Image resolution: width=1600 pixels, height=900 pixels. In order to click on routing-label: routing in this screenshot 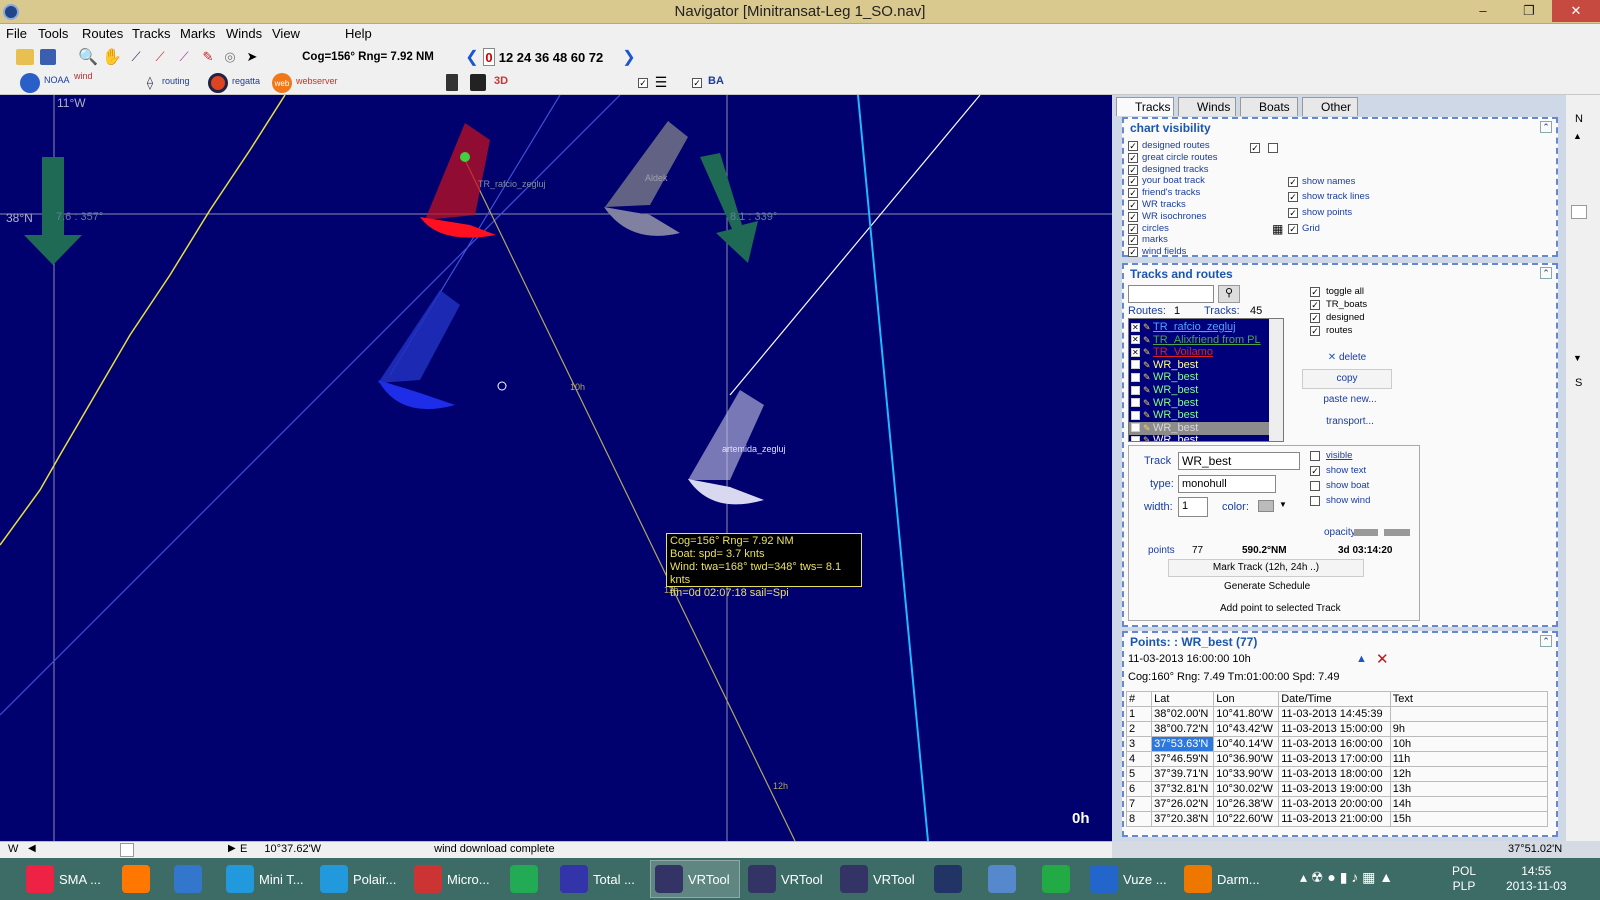, I will do `click(176, 81)`.